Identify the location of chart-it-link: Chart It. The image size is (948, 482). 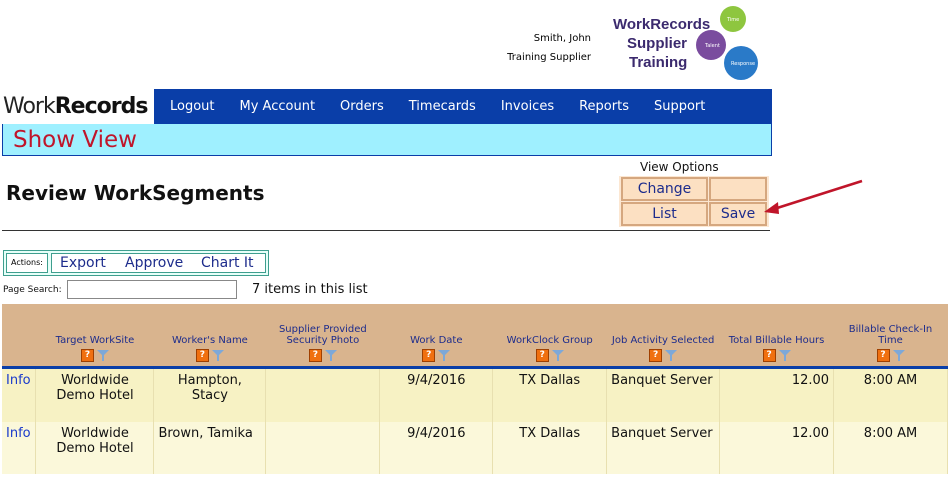
(227, 263).